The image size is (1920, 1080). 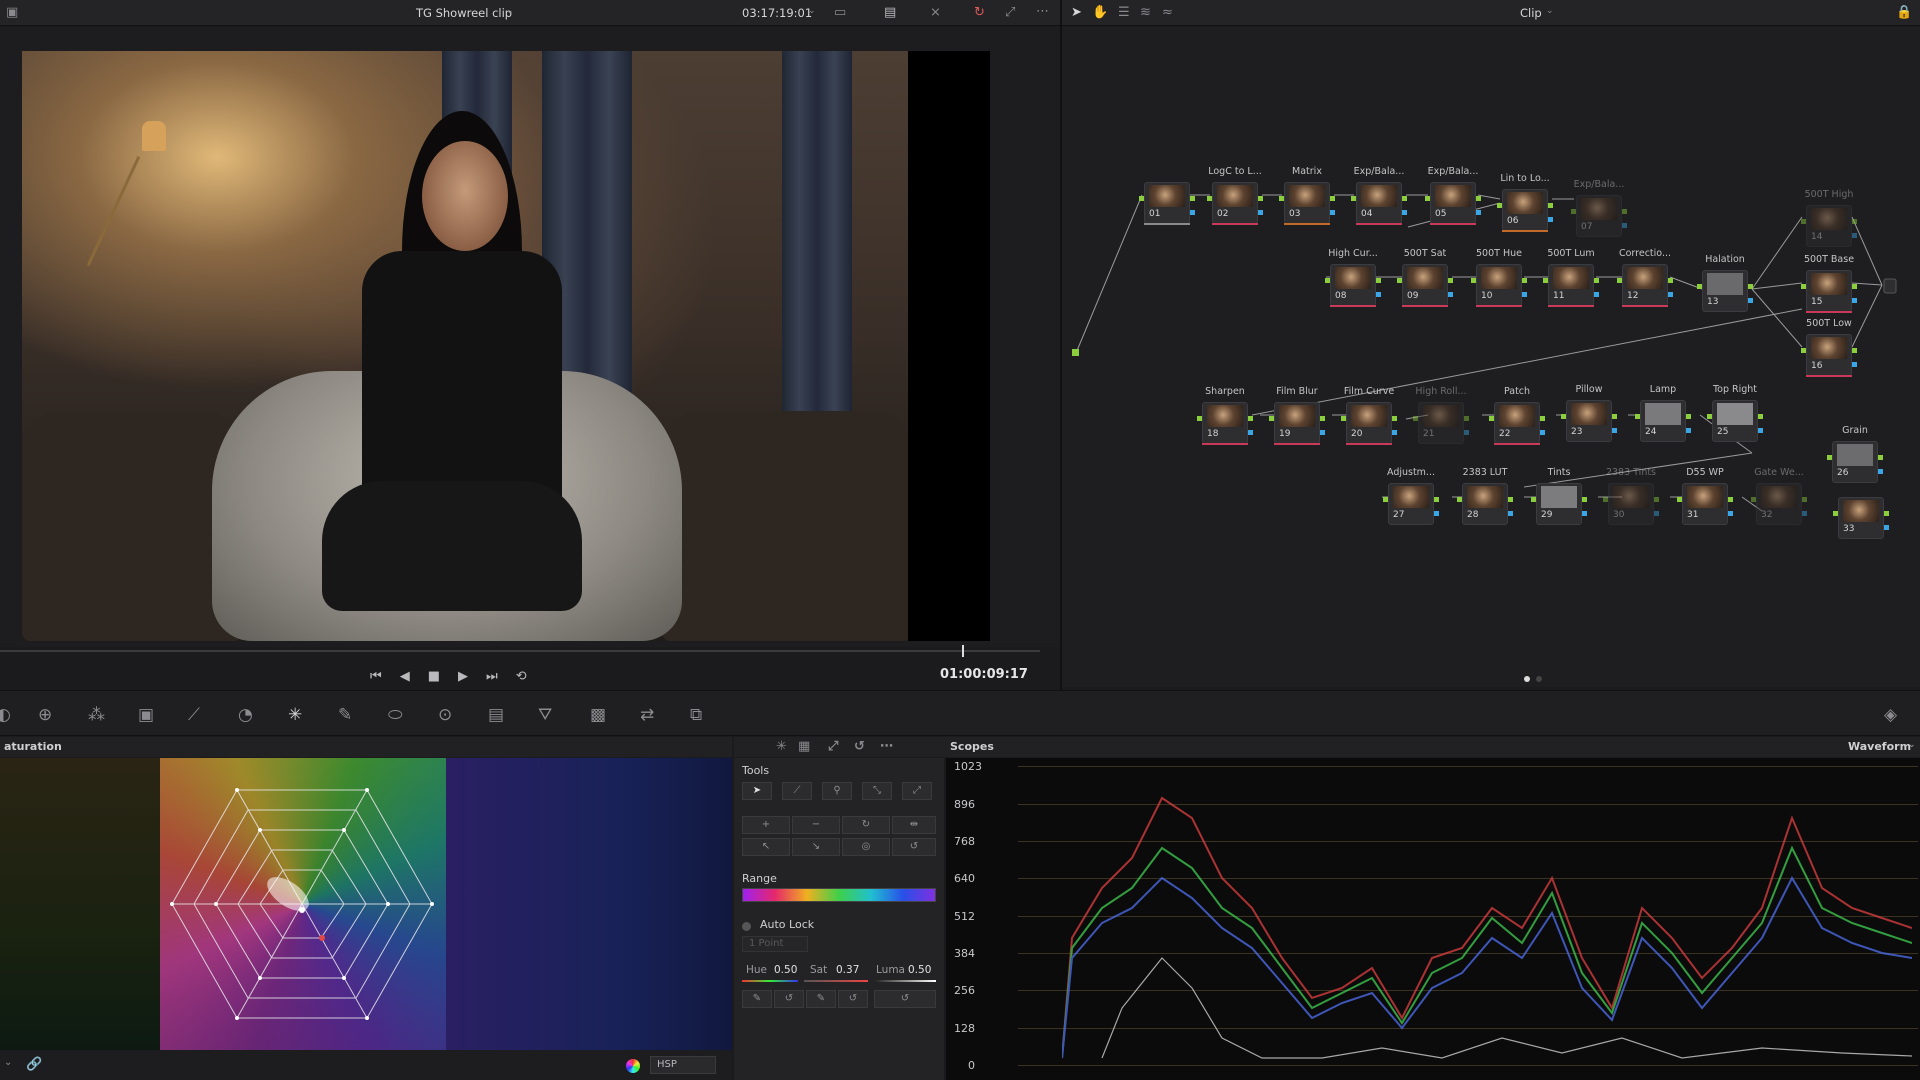 What do you see at coordinates (1527, 679) in the screenshot?
I see `page-indicator-active` at bounding box center [1527, 679].